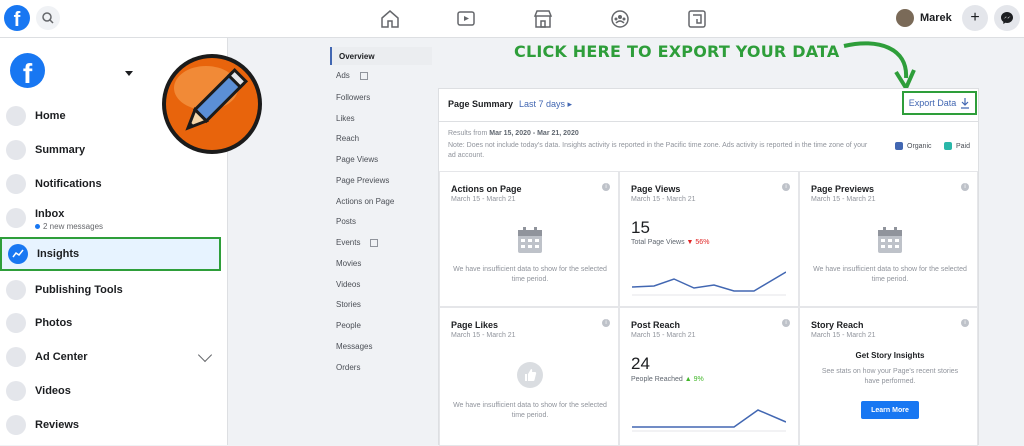  Describe the element at coordinates (677, 51) in the screenshot. I see `export-callout-text: CLICK HERE TO EXPORT YOUR DATA` at that location.